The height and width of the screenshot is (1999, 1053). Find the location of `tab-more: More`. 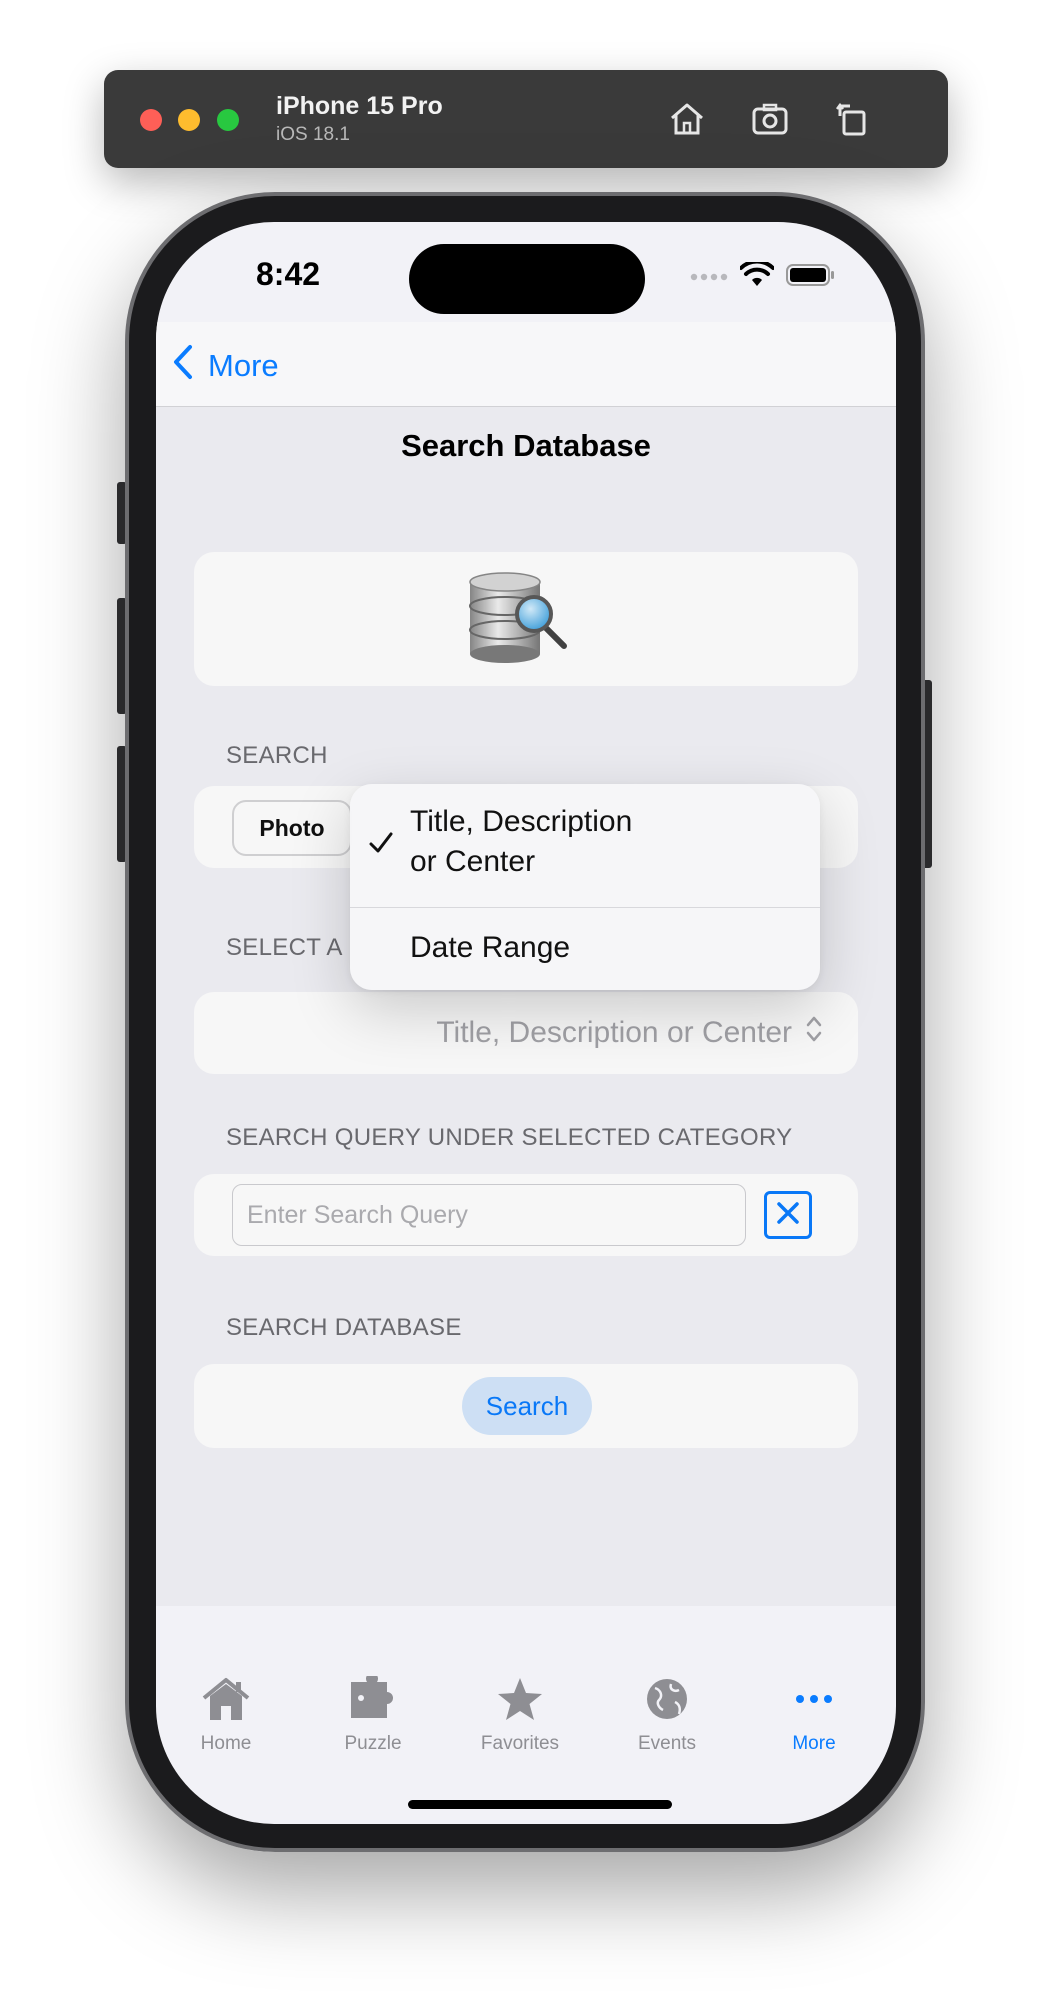

tab-more: More is located at coordinates (814, 1715).